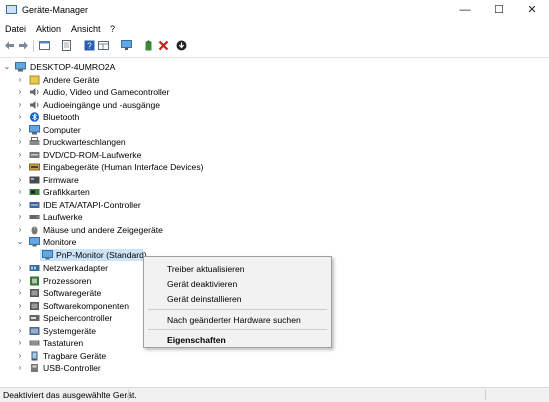 Image resolution: width=549 pixels, height=402 pixels. I want to click on menu-ansicht: Ansicht, so click(86, 29).